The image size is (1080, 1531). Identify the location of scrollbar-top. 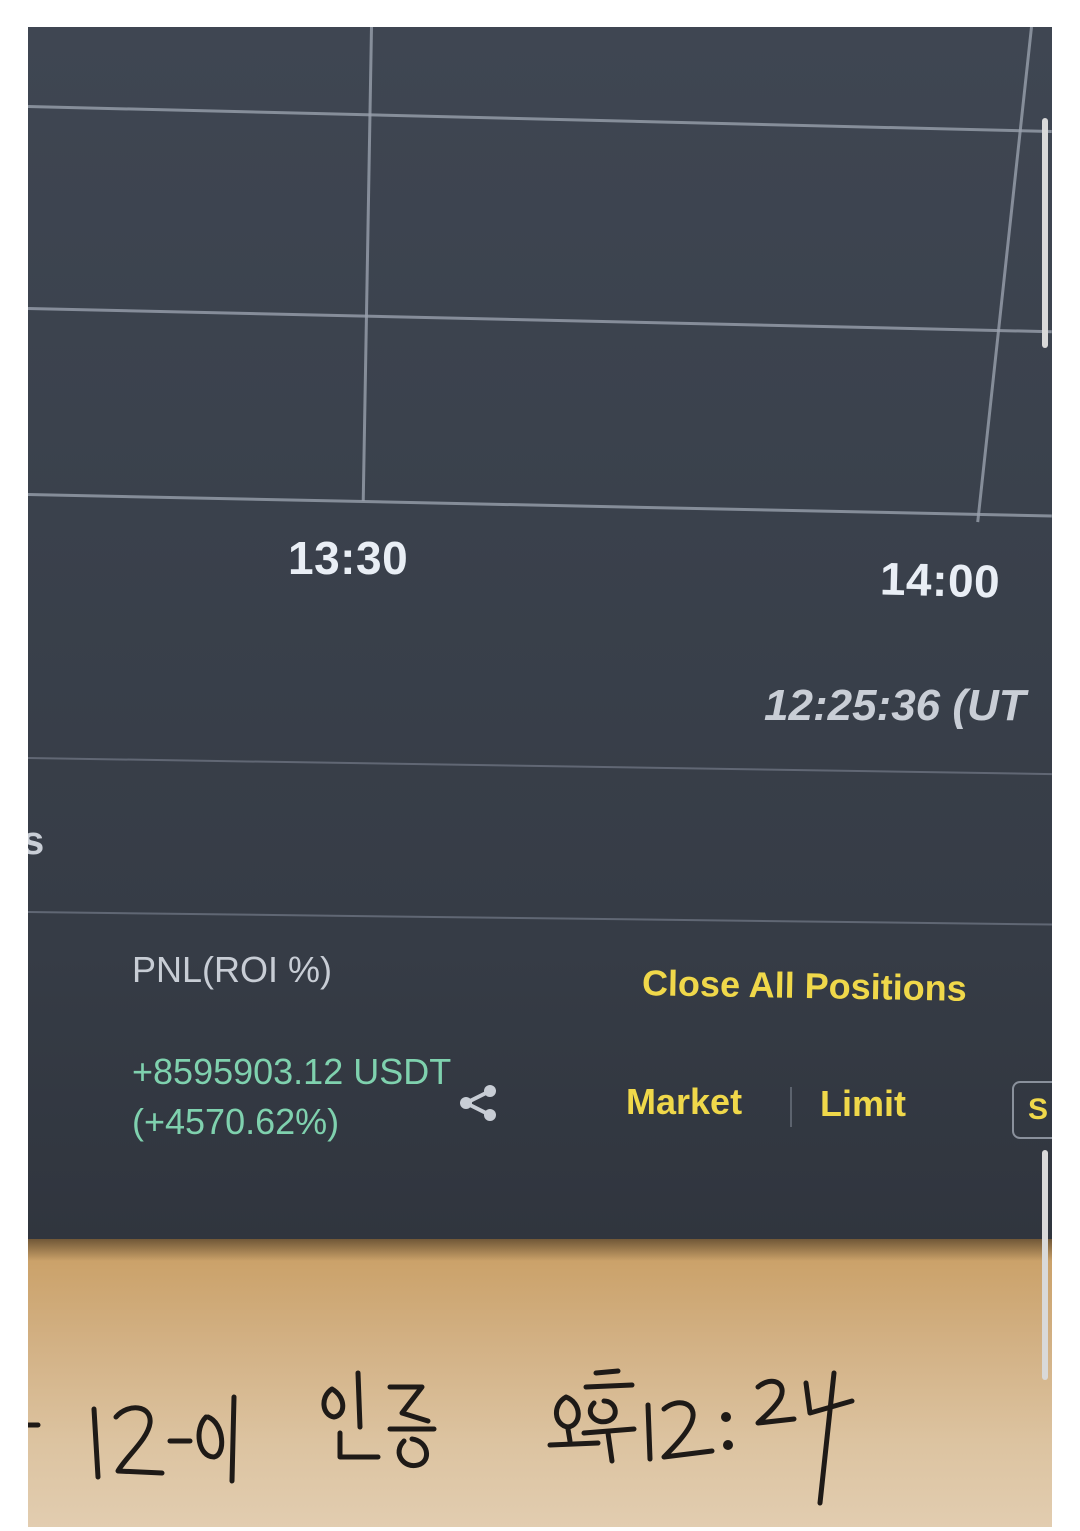
(1045, 233).